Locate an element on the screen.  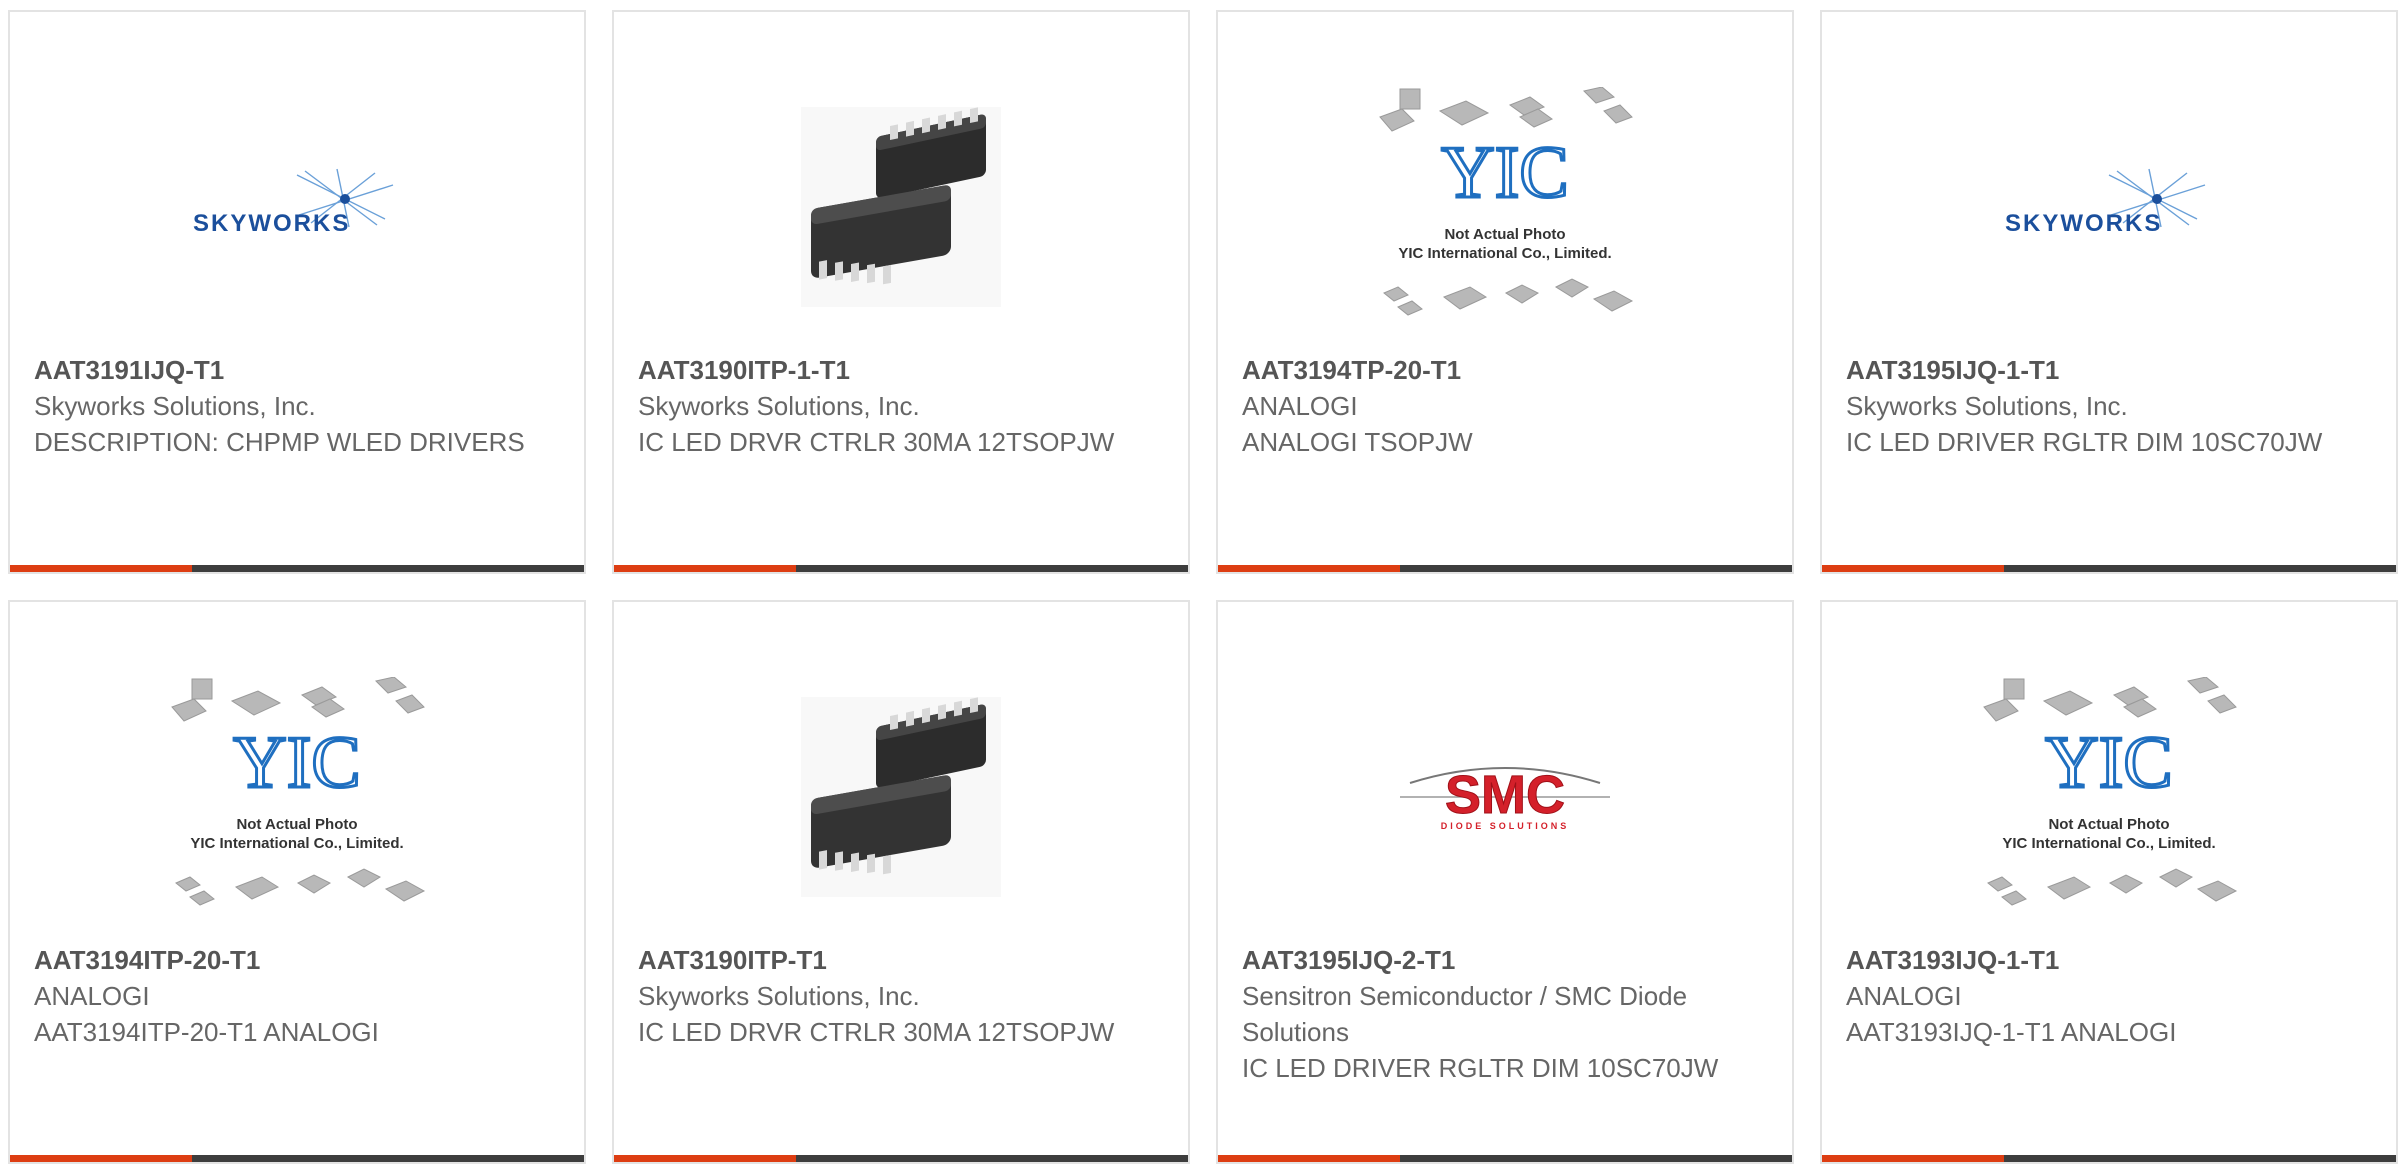
part-number-link: AAT3191IJQ-T1 is located at coordinates (297, 370).